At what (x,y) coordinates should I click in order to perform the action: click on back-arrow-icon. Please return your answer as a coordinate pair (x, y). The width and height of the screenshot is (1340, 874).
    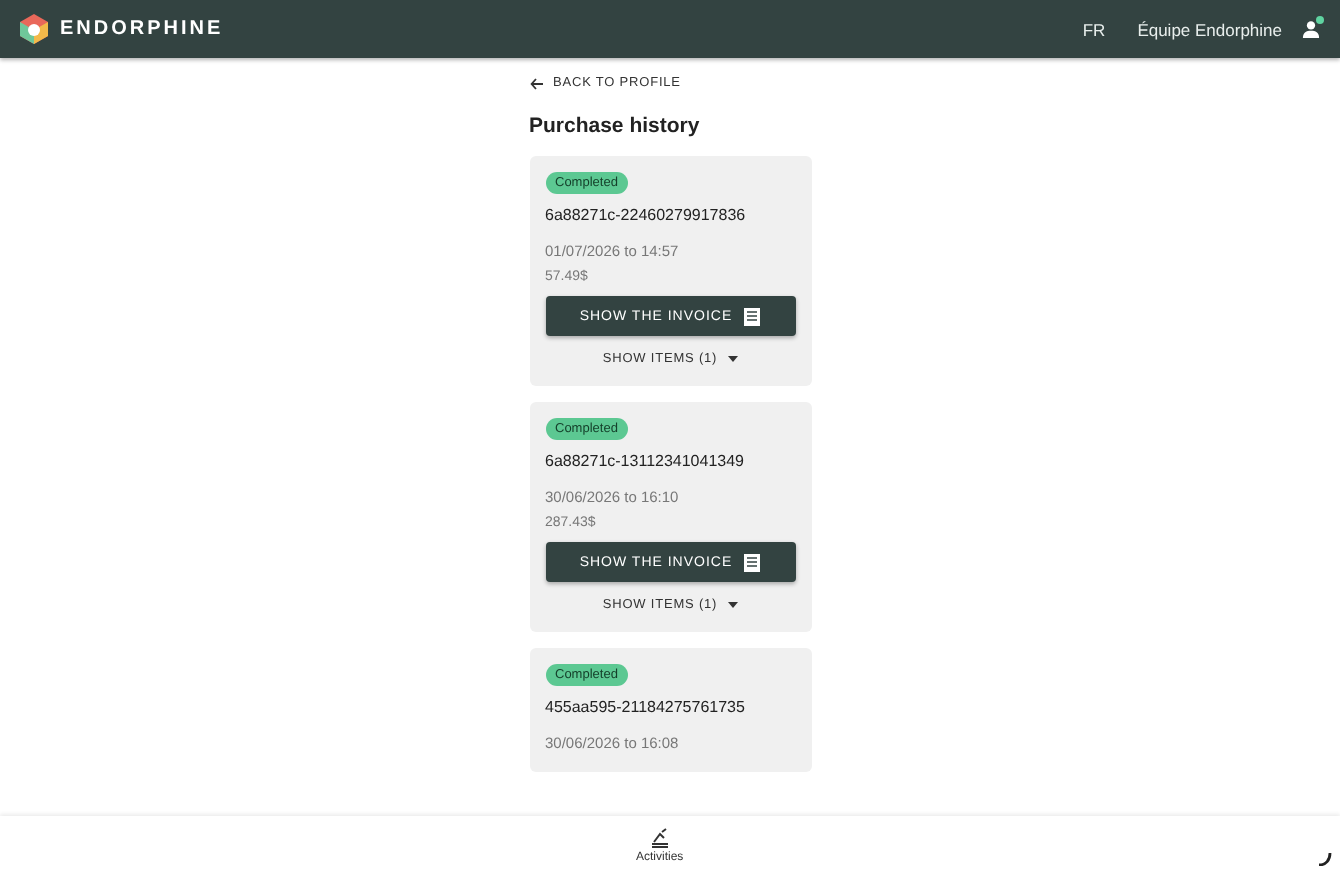
    Looking at the image, I should click on (536, 83).